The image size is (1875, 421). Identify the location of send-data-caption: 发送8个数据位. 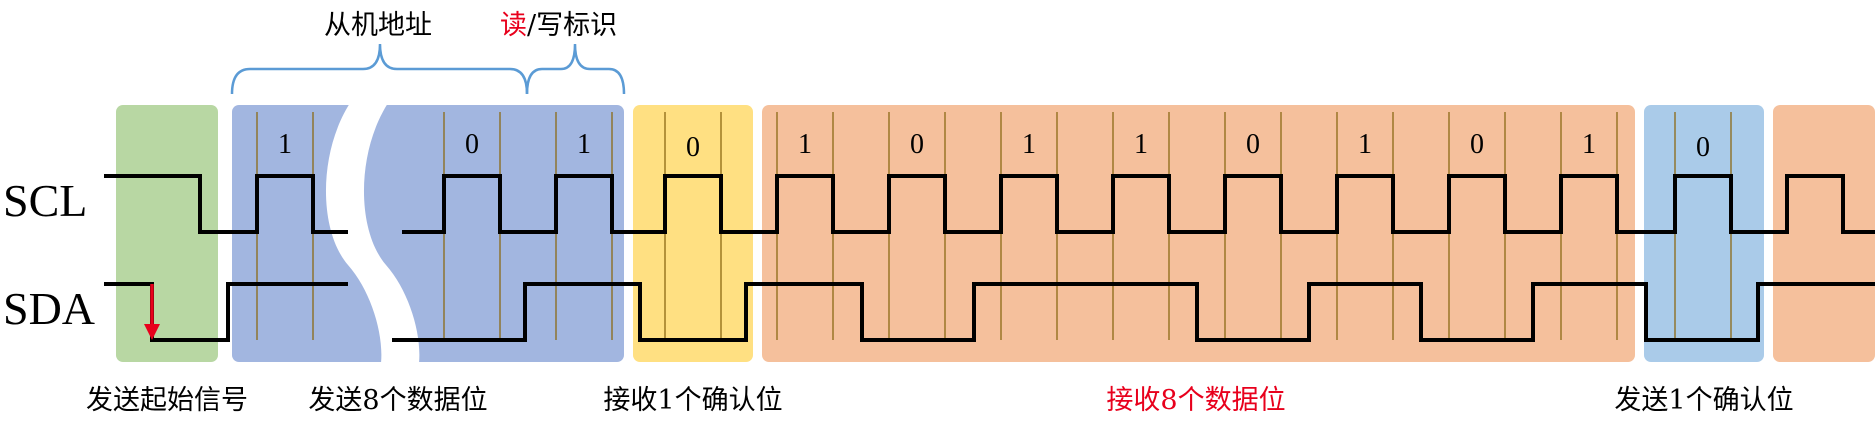
(397, 400).